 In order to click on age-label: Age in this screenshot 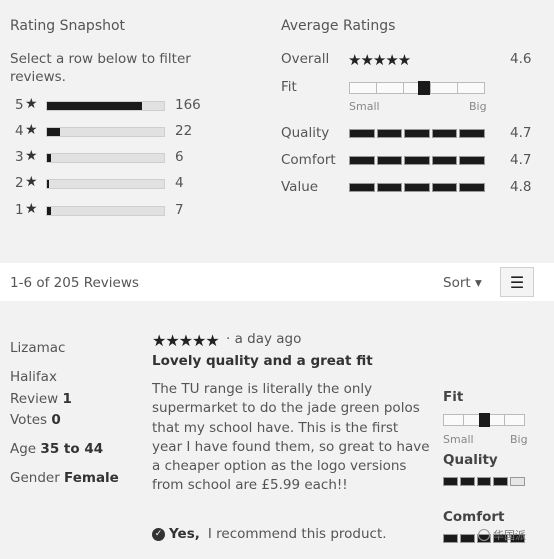, I will do `click(23, 449)`.